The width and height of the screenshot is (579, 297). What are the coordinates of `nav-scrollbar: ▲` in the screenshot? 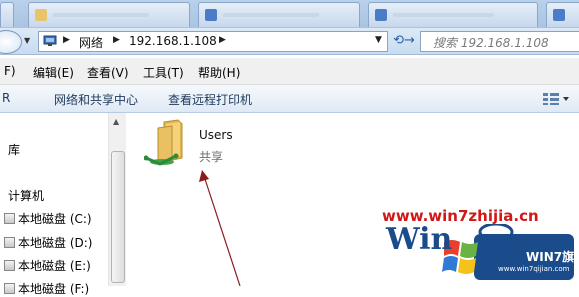 It's located at (117, 199).